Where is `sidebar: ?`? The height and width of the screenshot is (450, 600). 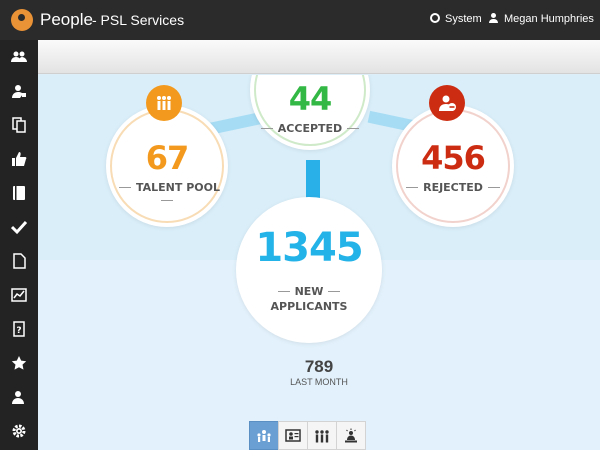
sidebar: ? is located at coordinates (19, 245).